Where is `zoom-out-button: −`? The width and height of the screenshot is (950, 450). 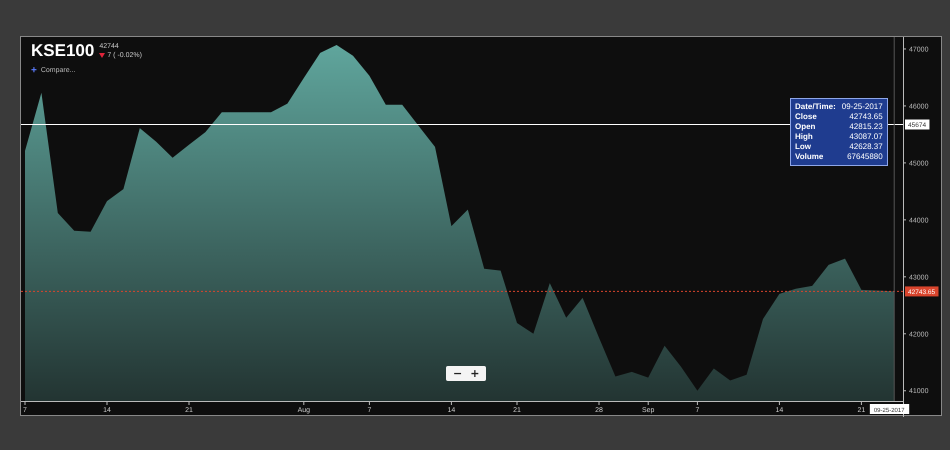 zoom-out-button: − is located at coordinates (458, 373).